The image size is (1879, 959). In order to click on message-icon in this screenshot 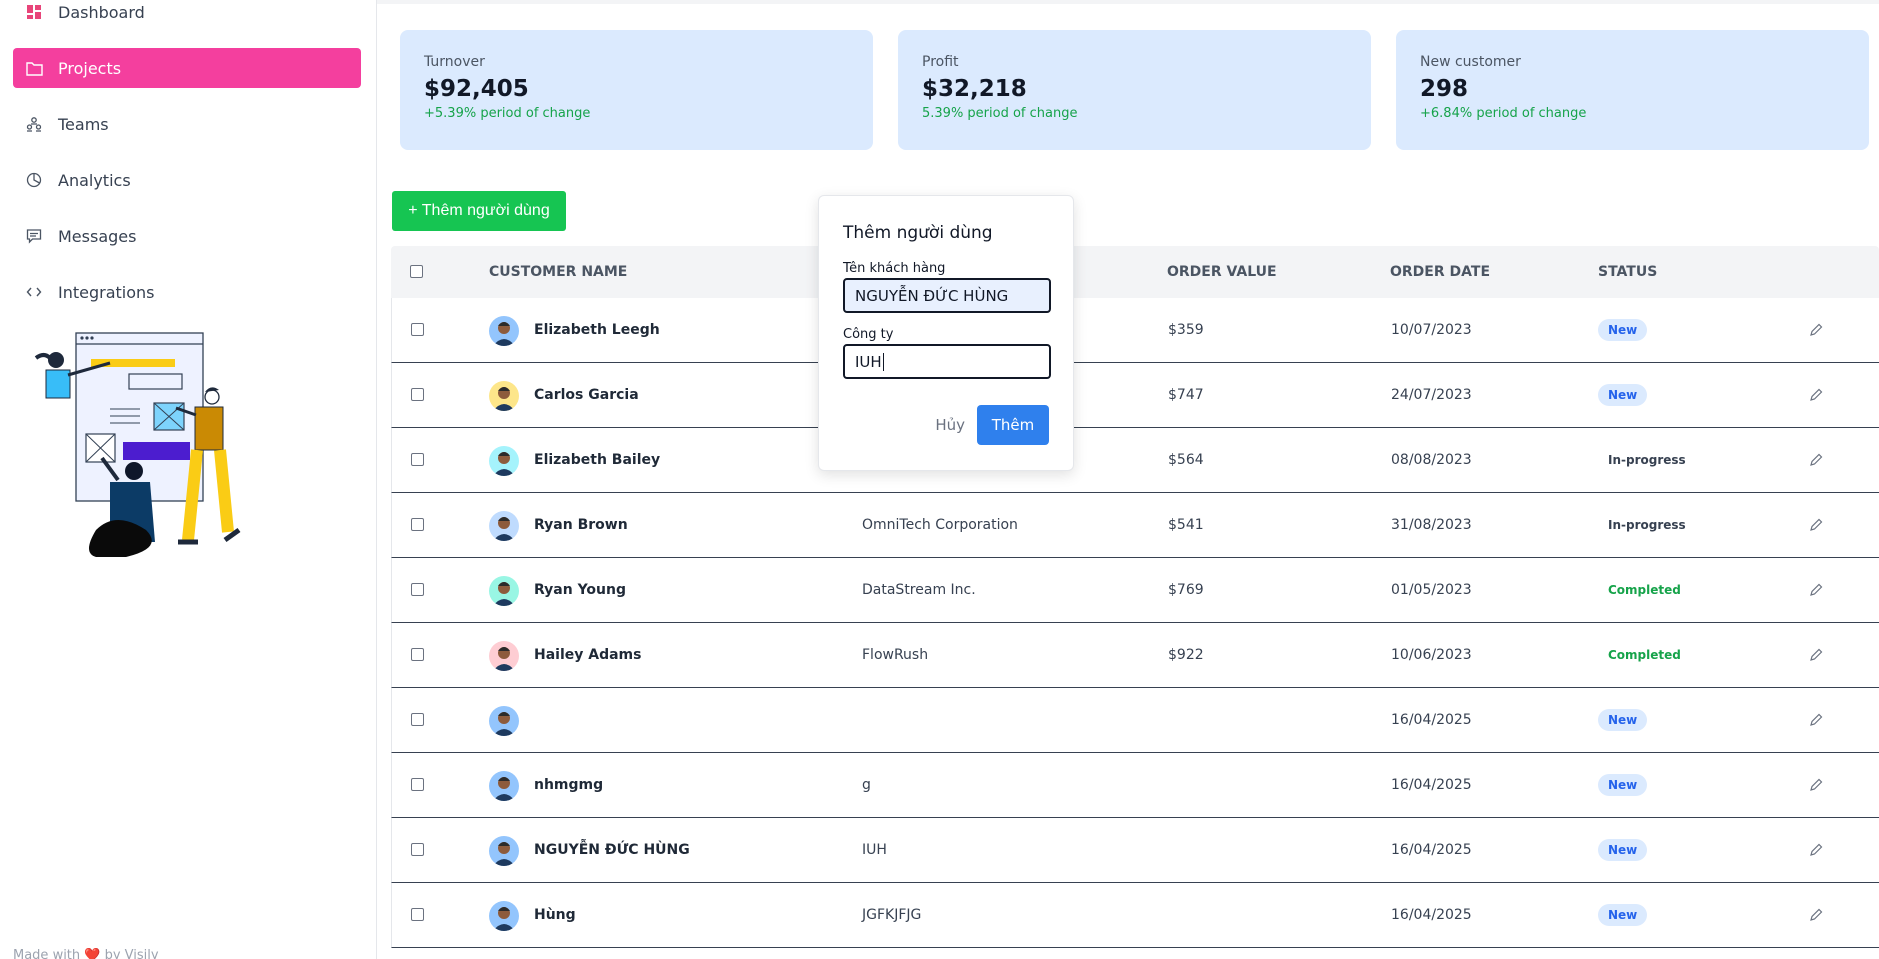, I will do `click(34, 236)`.